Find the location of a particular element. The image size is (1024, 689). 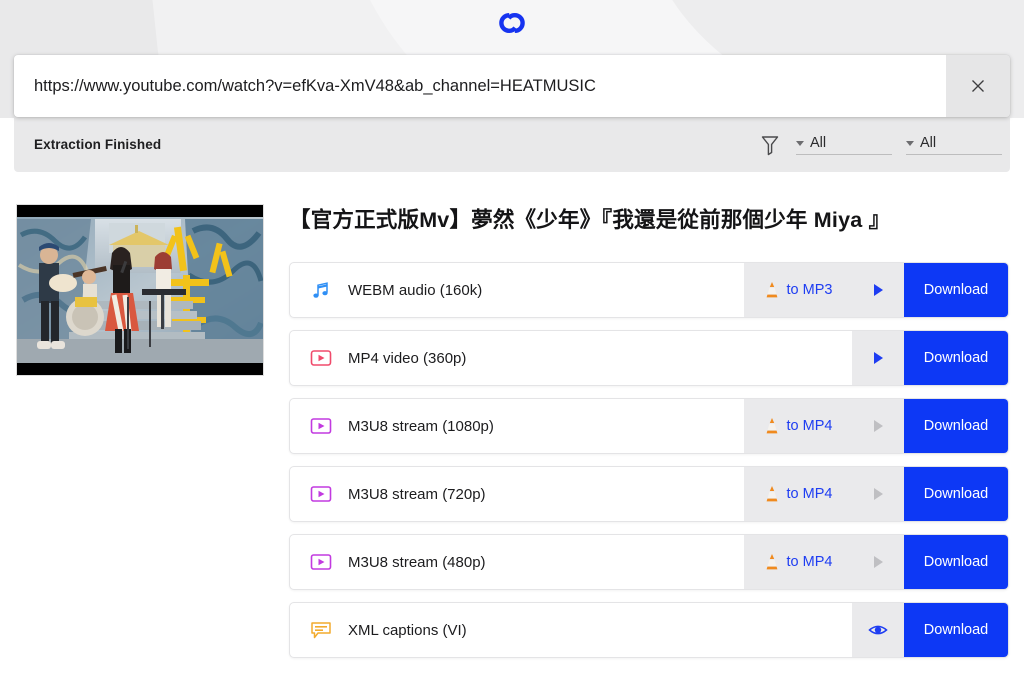

captions-icon is located at coordinates (321, 630).